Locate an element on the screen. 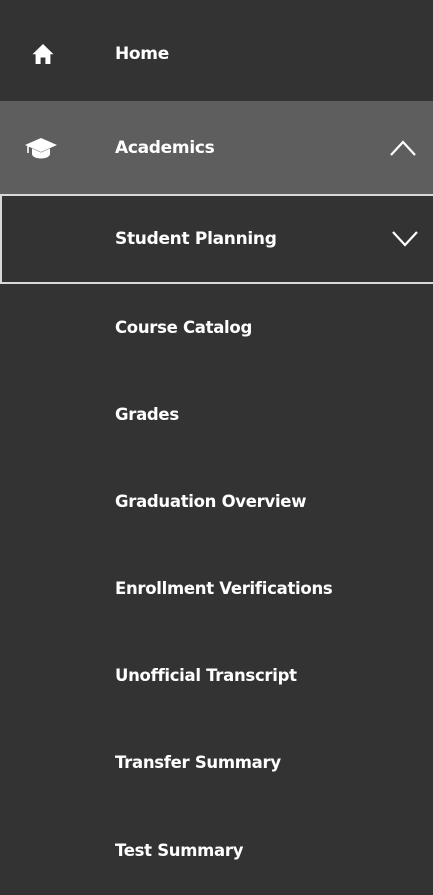 The image size is (433, 895). nav-item-label: Transfer Summary is located at coordinates (198, 762).